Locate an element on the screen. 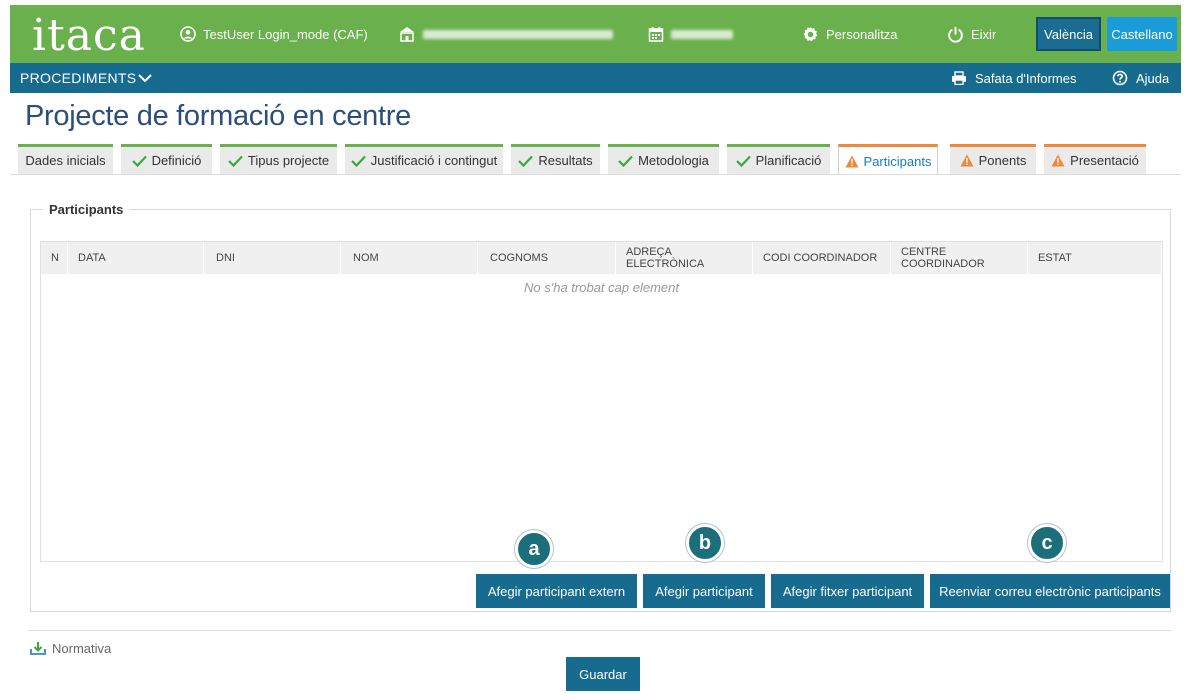 This screenshot has width=1188, height=700. normativa-label: Normativa is located at coordinates (82, 648).